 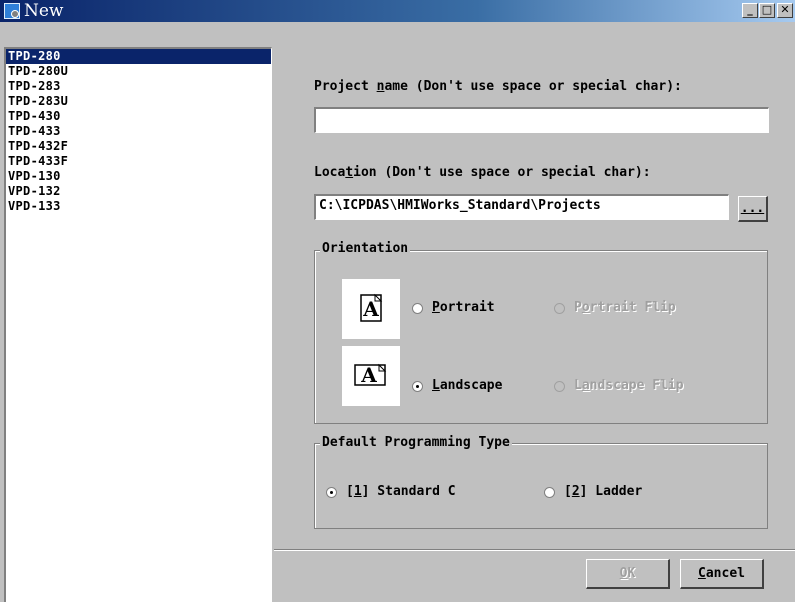 What do you see at coordinates (138, 161) in the screenshot?
I see `list-item: TPD-433F` at bounding box center [138, 161].